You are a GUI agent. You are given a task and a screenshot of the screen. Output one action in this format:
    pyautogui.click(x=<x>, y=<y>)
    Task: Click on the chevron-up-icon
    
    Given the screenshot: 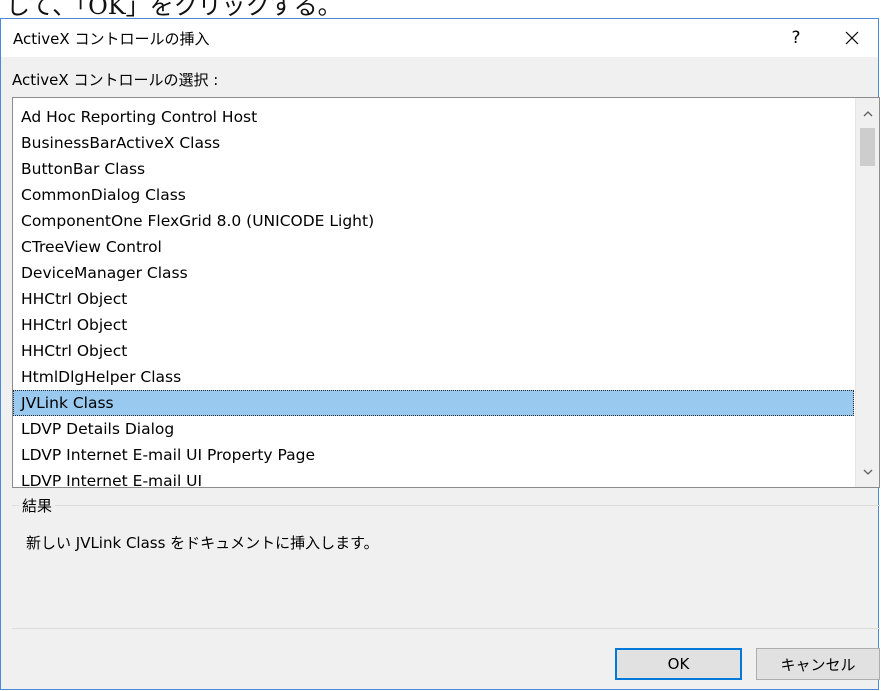 What is the action you would take?
    pyautogui.click(x=867, y=113)
    